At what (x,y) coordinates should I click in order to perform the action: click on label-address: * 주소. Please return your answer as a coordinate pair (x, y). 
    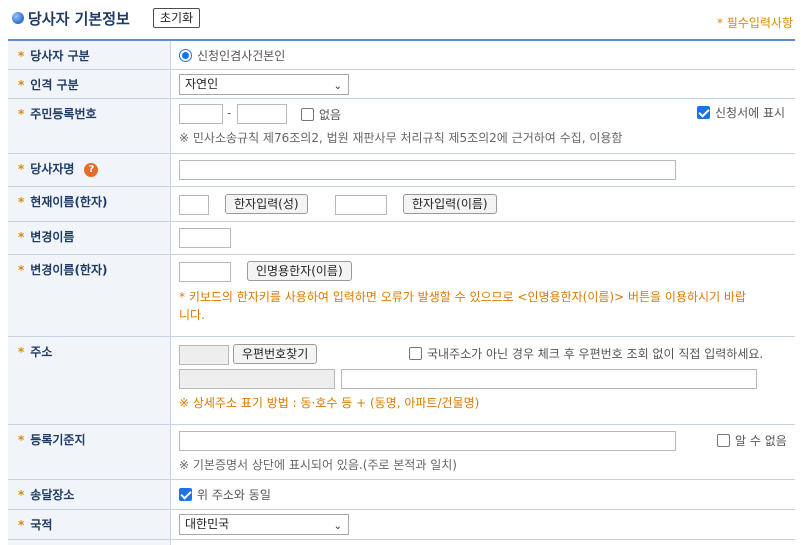
    Looking at the image, I should click on (89, 380).